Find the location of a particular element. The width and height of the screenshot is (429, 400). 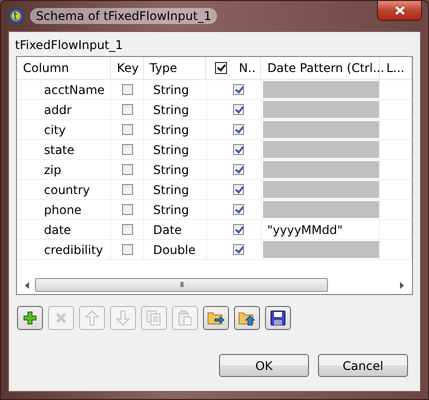

close-button is located at coordinates (399, 11).